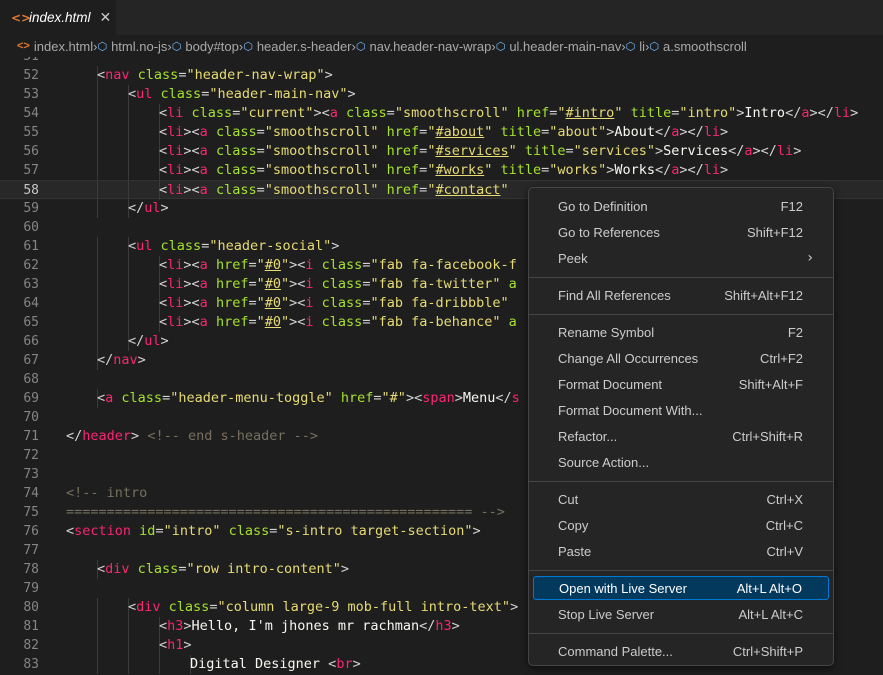  I want to click on breadcrumb-item: ⬡ html.no-js, so click(132, 46).